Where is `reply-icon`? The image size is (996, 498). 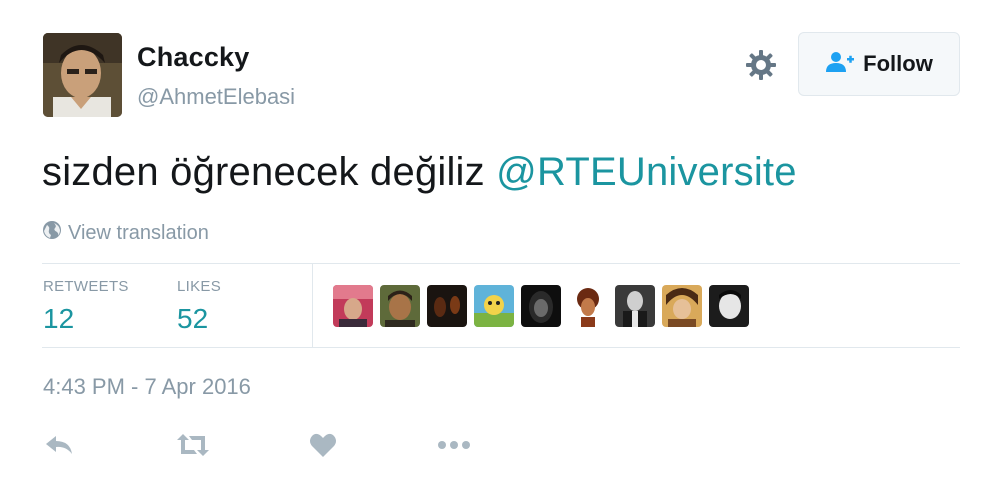 reply-icon is located at coordinates (59, 445).